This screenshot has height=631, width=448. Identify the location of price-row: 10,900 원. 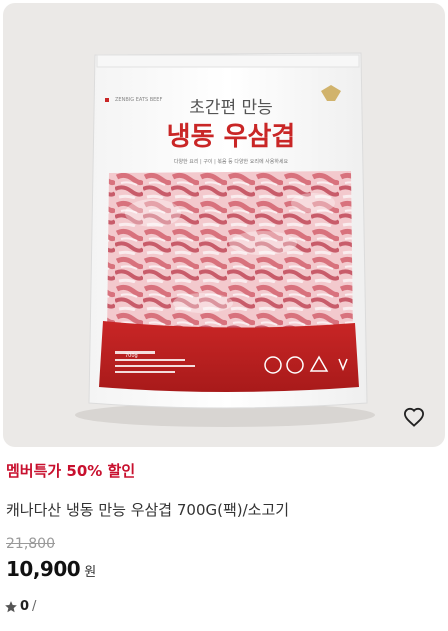
(51, 569).